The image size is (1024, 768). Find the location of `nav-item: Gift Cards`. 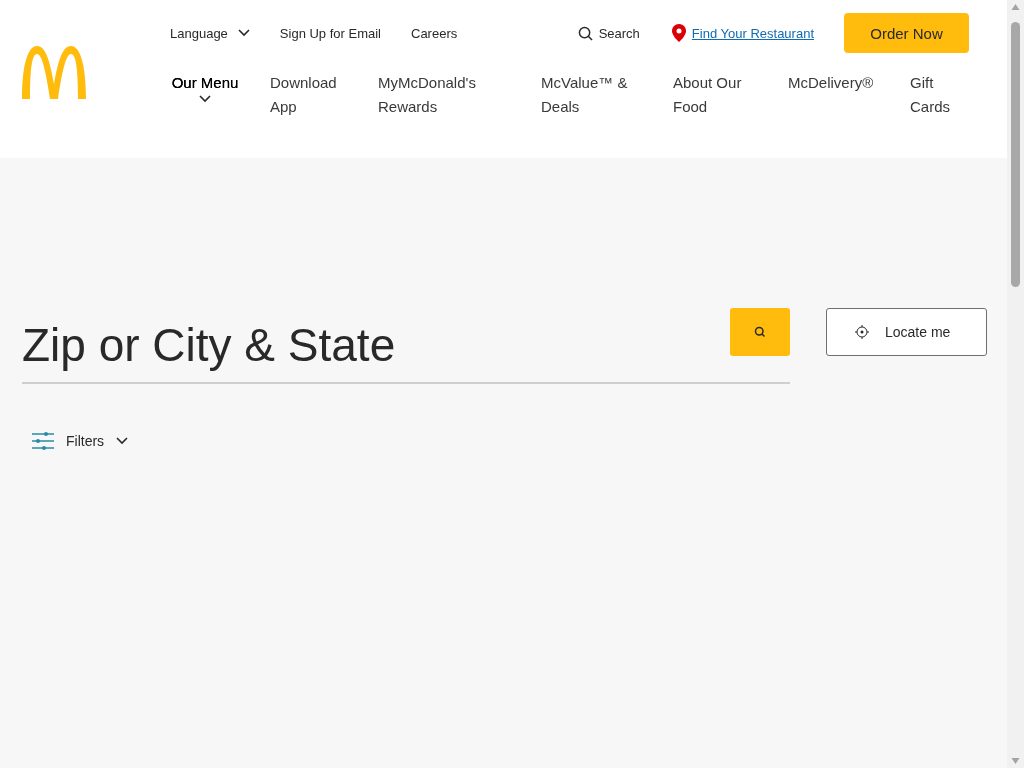

nav-item: Gift Cards is located at coordinates (935, 95).